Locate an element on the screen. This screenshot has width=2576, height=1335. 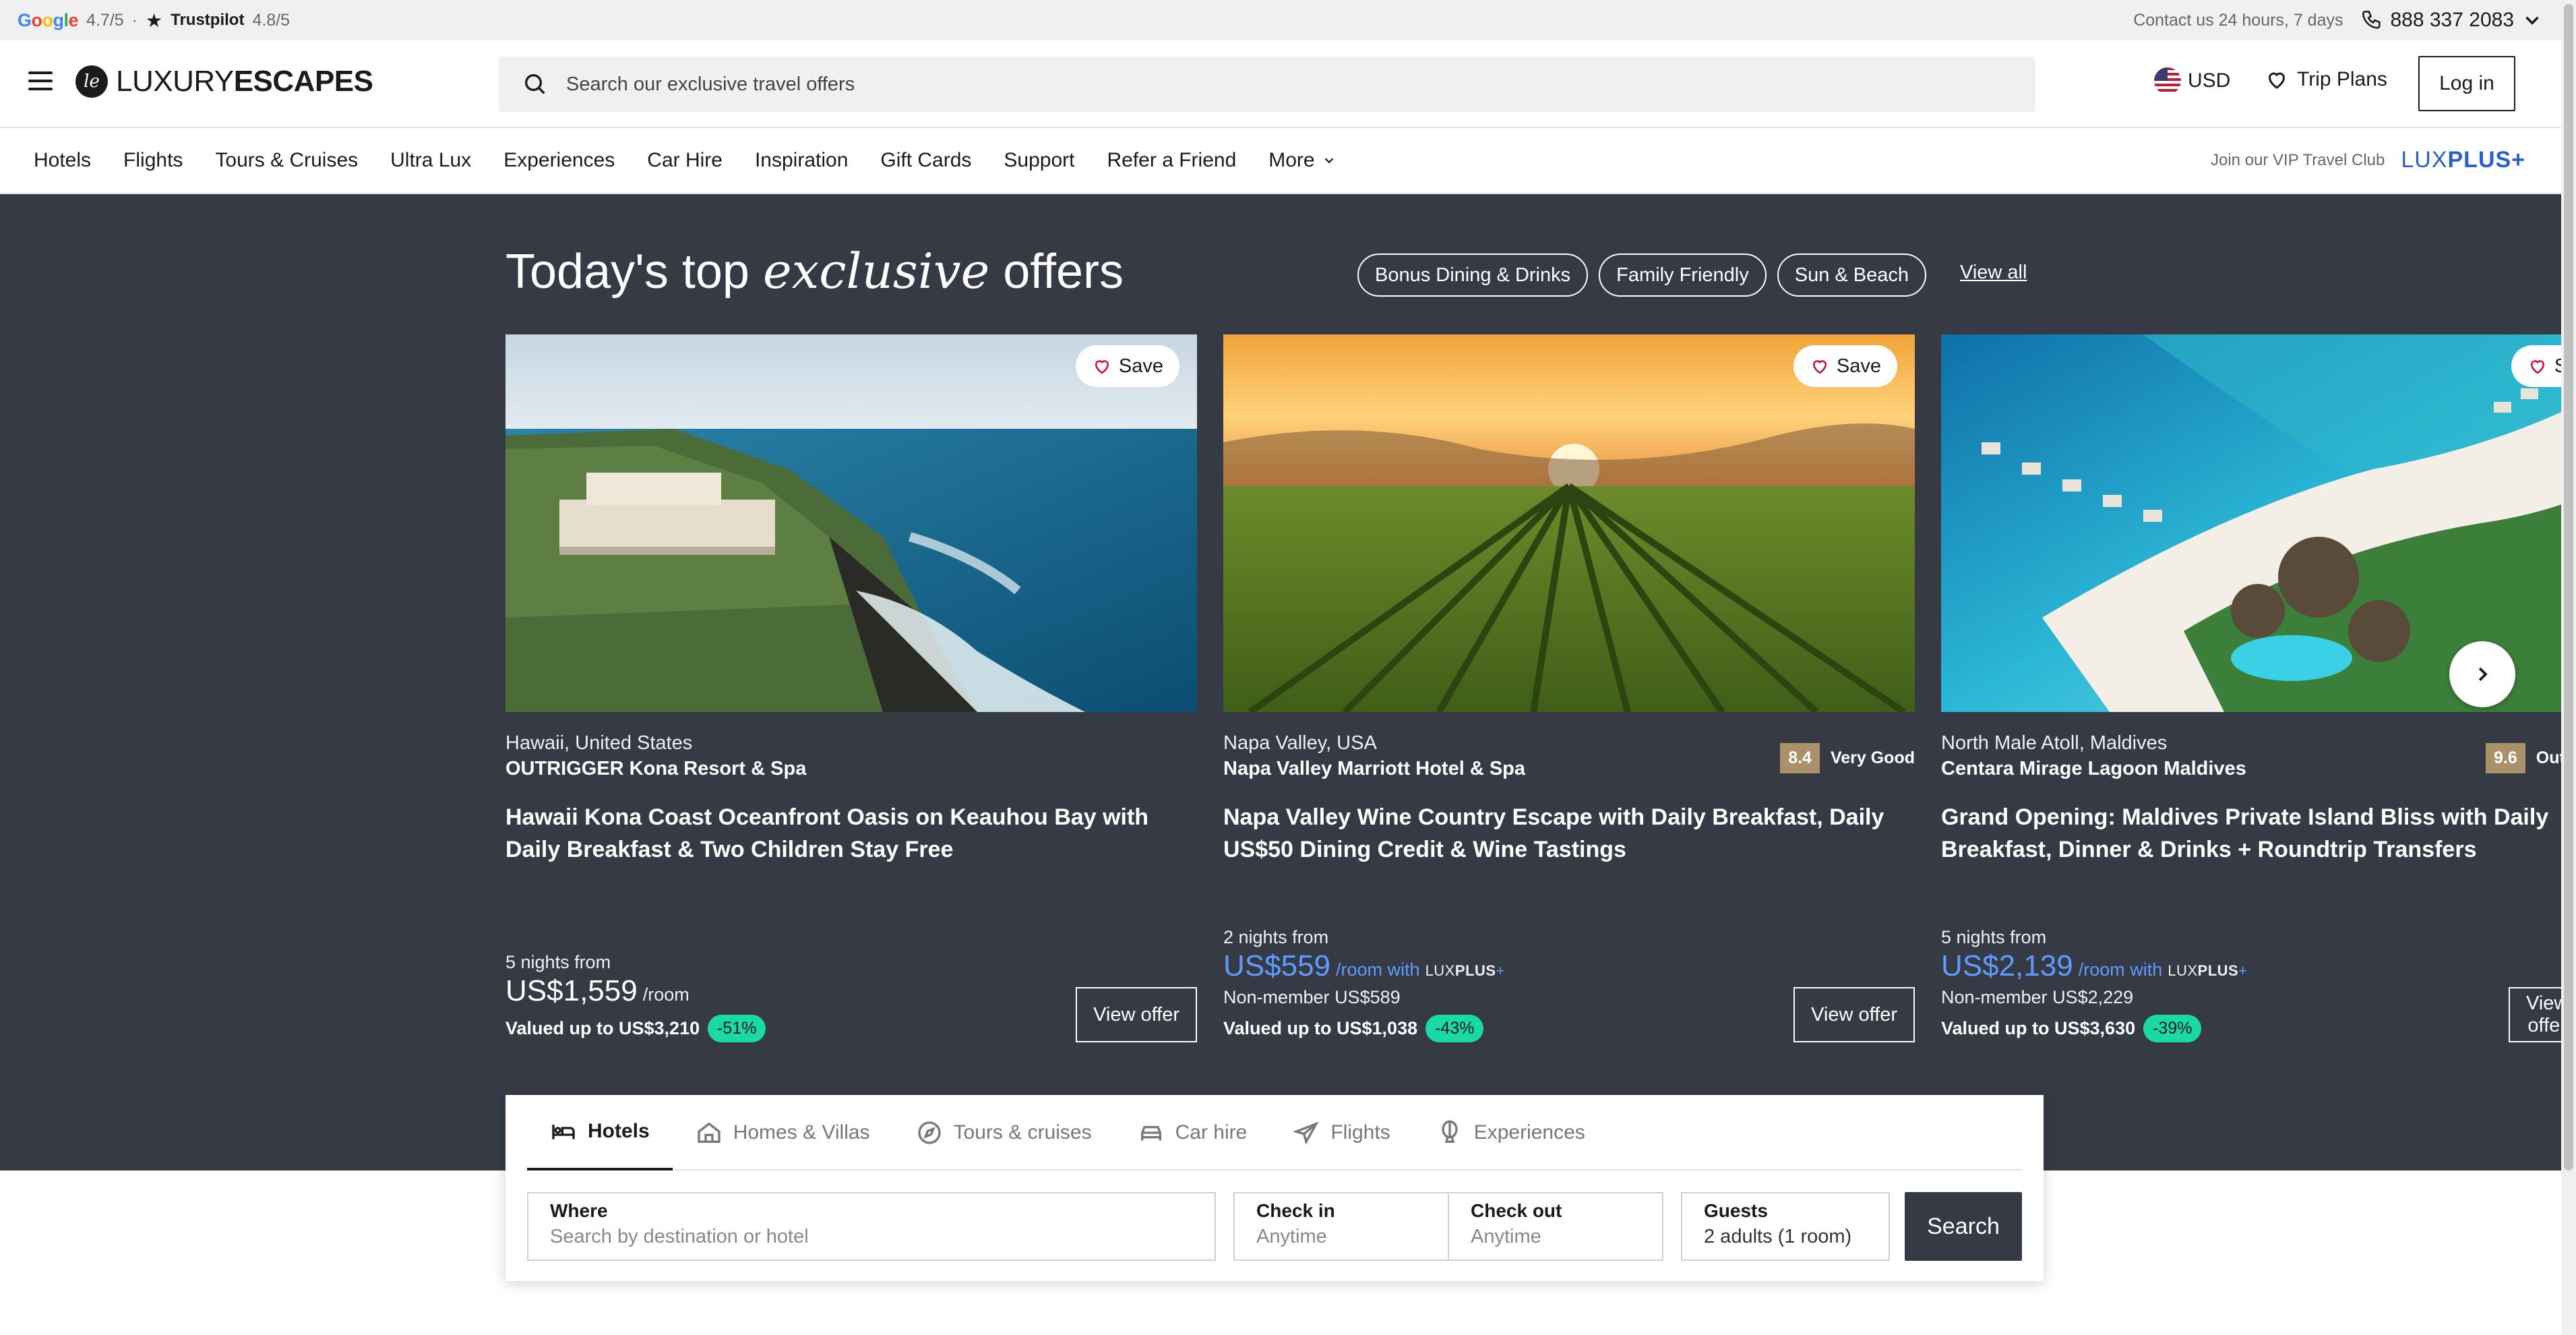
nav-item-tours-cruises: Tours & Cruises is located at coordinates (287, 160).